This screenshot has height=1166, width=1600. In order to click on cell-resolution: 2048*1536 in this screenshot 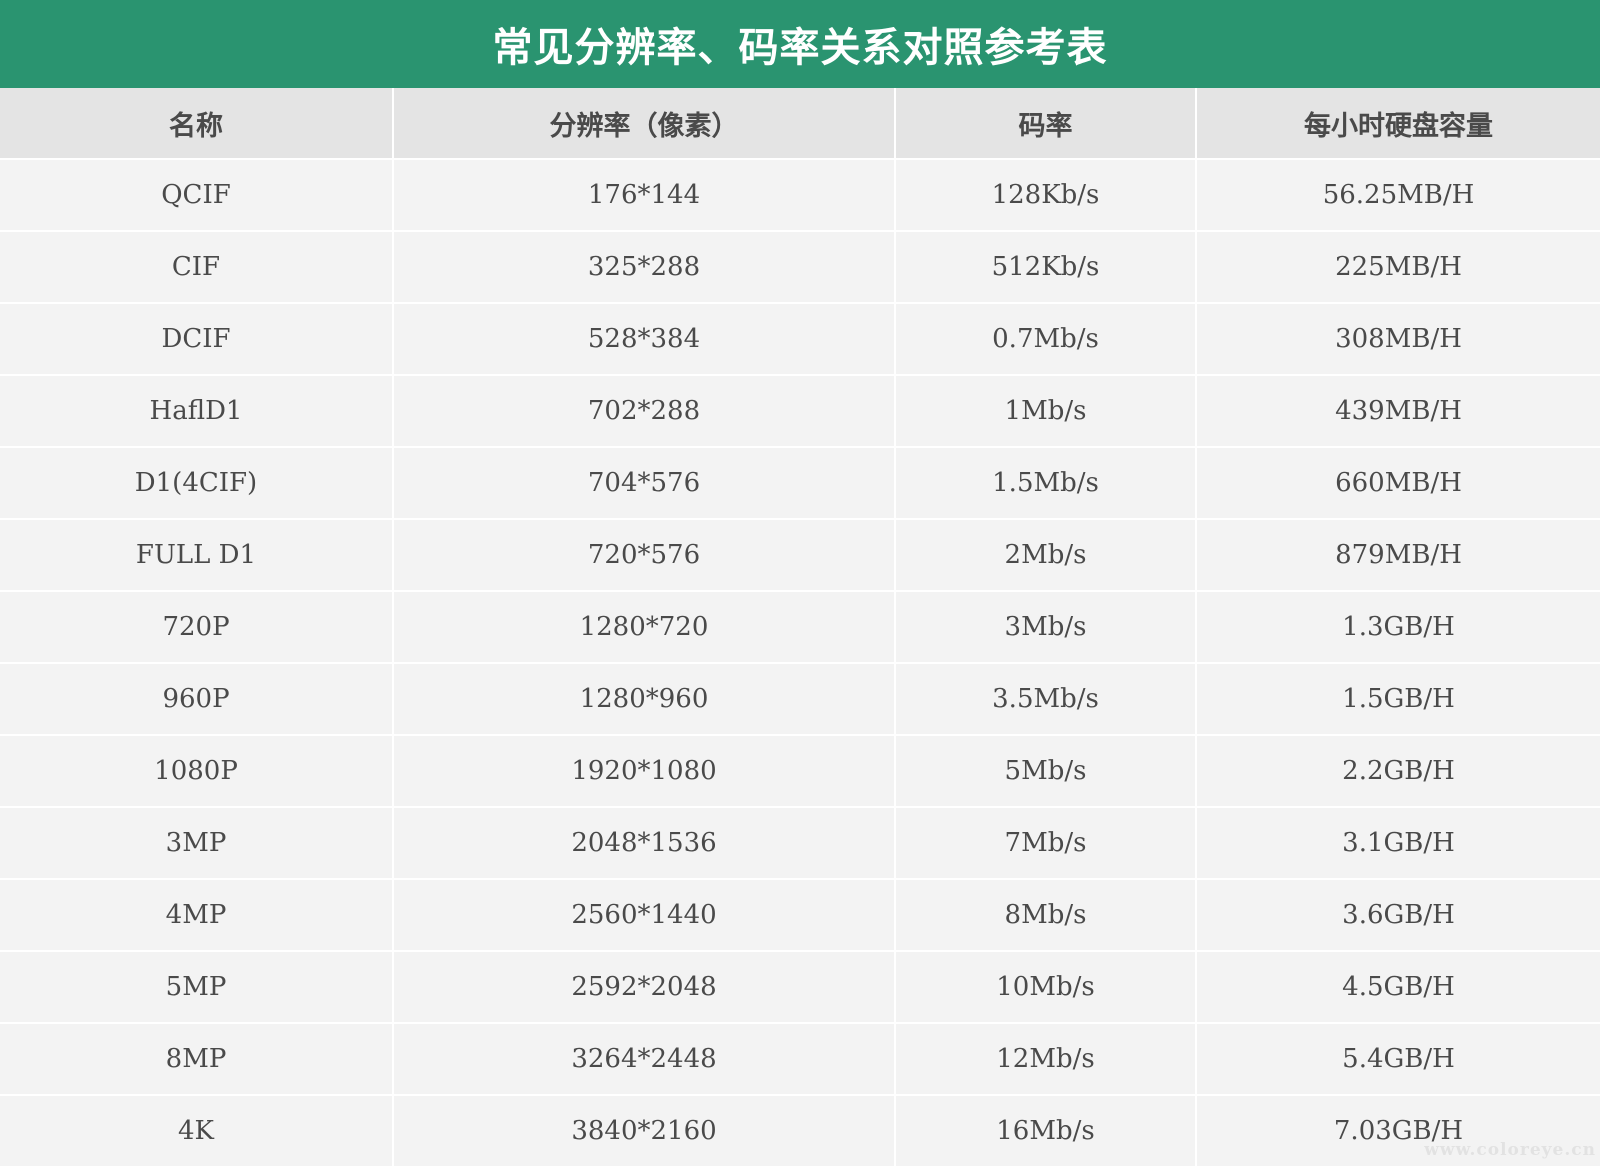, I will do `click(644, 843)`.